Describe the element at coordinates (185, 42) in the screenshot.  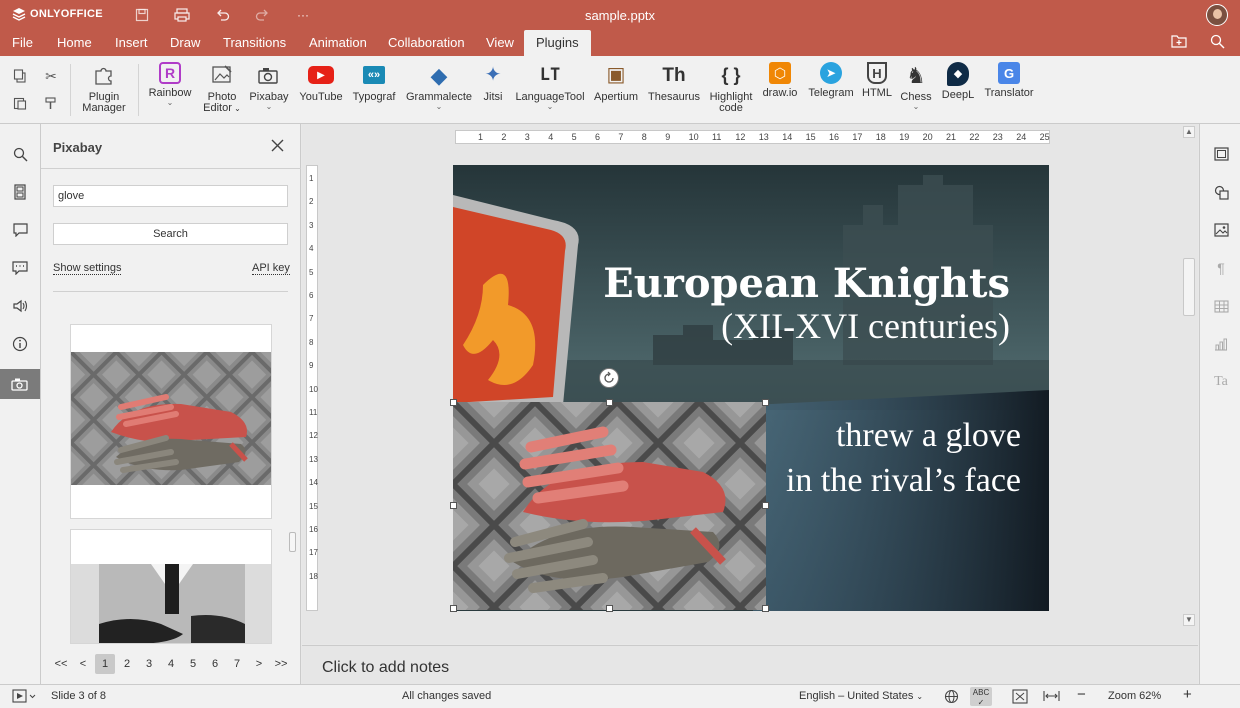
I see `tab-draw: Draw` at that location.